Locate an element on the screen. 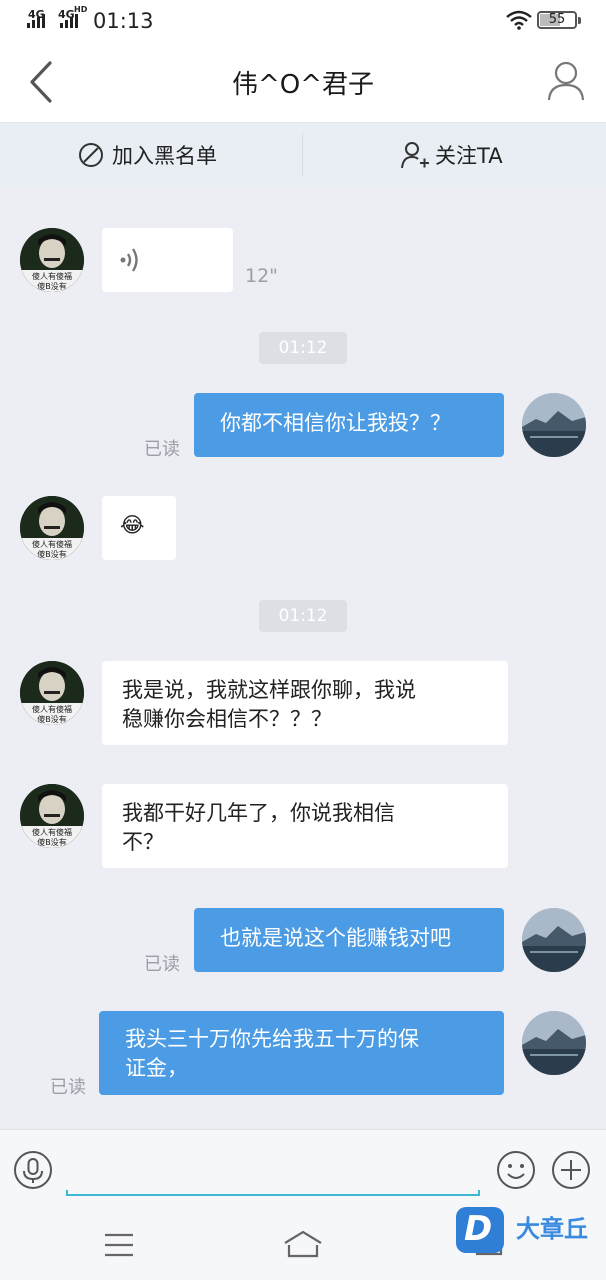 The image size is (606, 1280). voice-message-bubble is located at coordinates (167, 260).